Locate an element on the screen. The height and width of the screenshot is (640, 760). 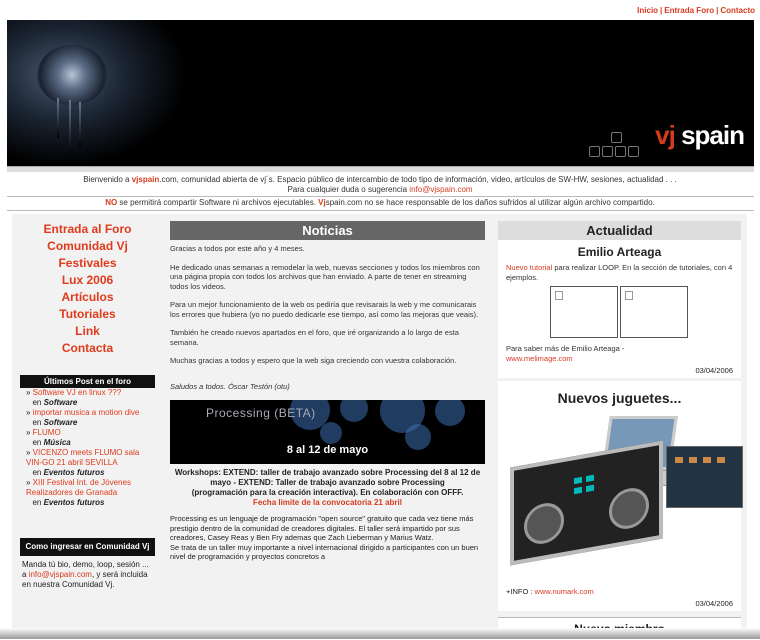
nuevo-tutorial-link: Nuevo tutorial is located at coordinates (529, 267).